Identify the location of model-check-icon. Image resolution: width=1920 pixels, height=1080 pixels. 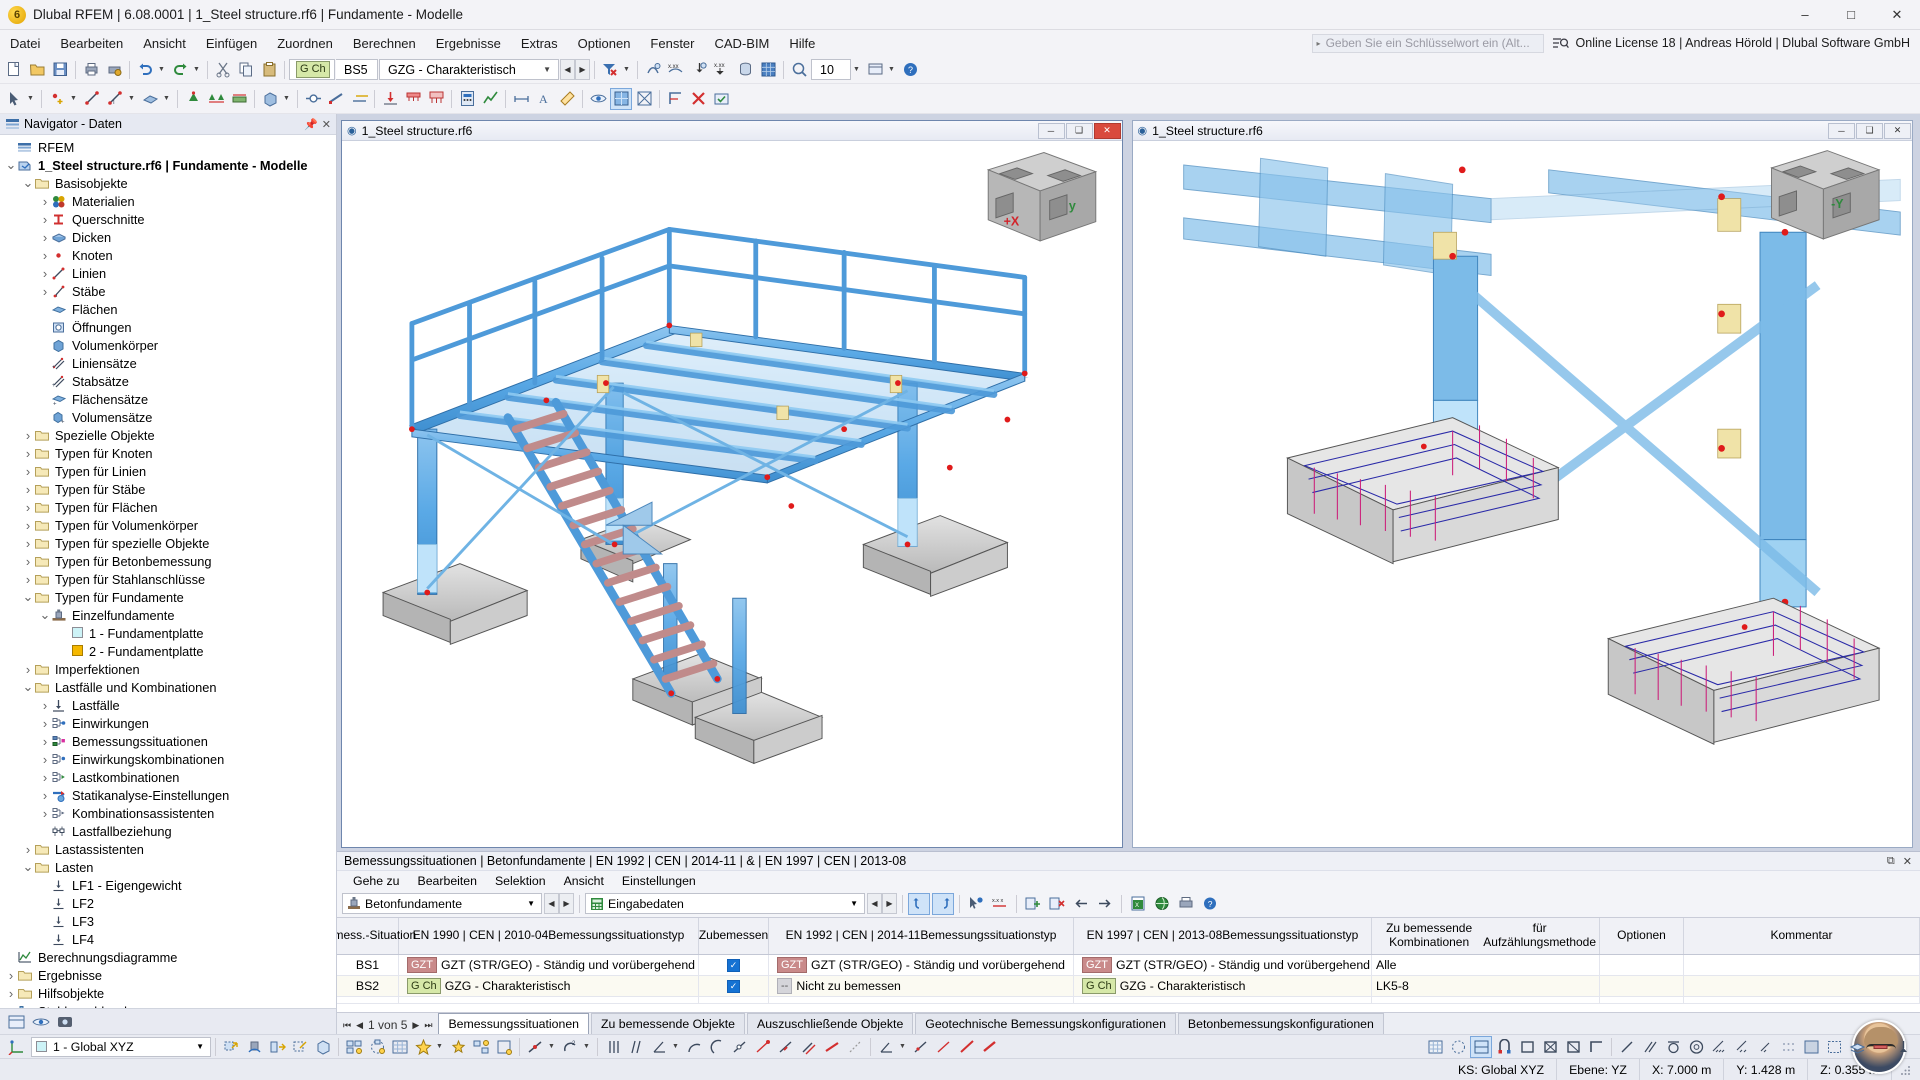
(721, 99).